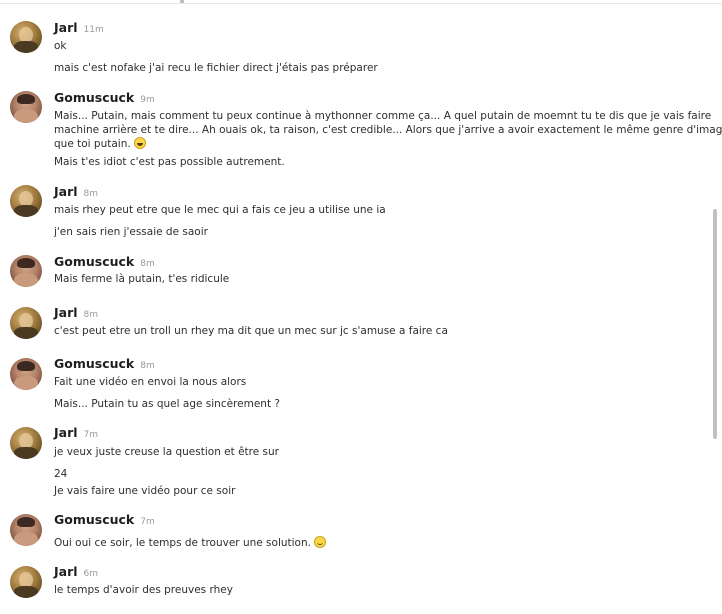 This screenshot has height=614, width=722. Describe the element at coordinates (319, 542) in the screenshot. I see `slightly-smiling-face-icon` at that location.